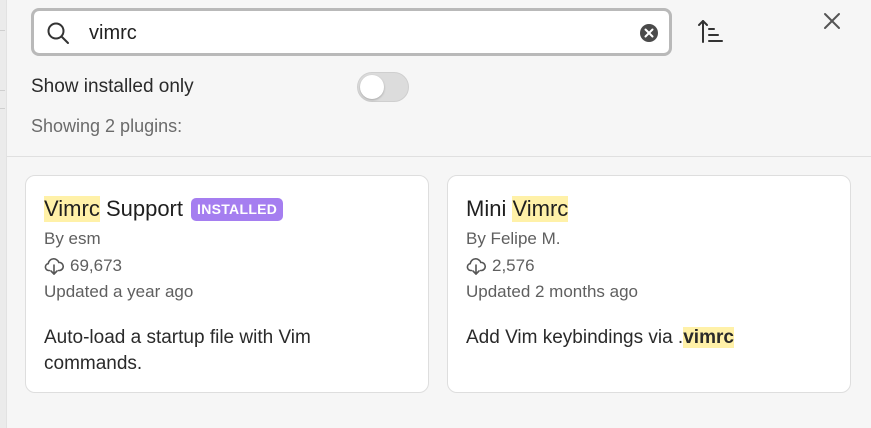 The height and width of the screenshot is (428, 871). I want to click on search-icon, so click(58, 33).